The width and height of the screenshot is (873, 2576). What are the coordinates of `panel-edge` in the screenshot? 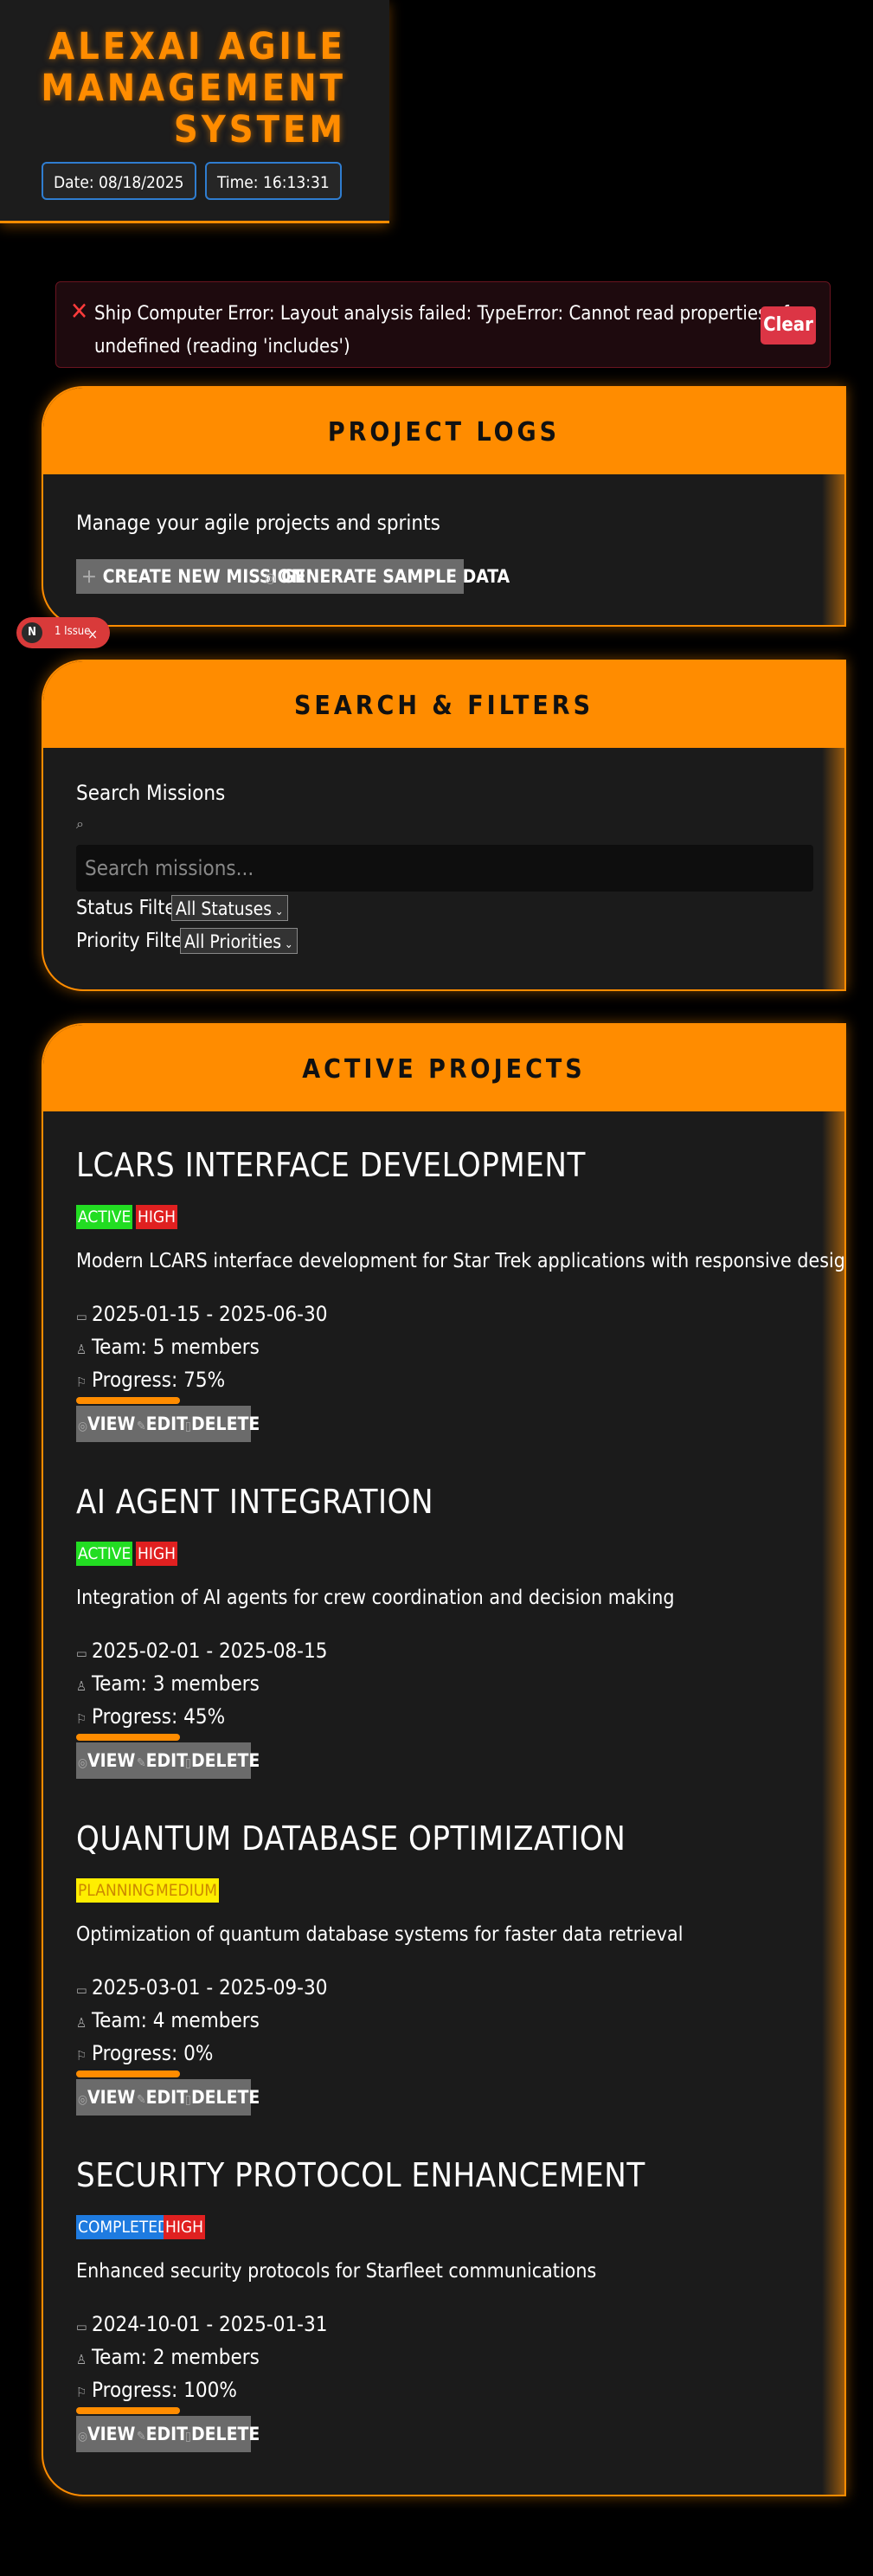 It's located at (833, 868).